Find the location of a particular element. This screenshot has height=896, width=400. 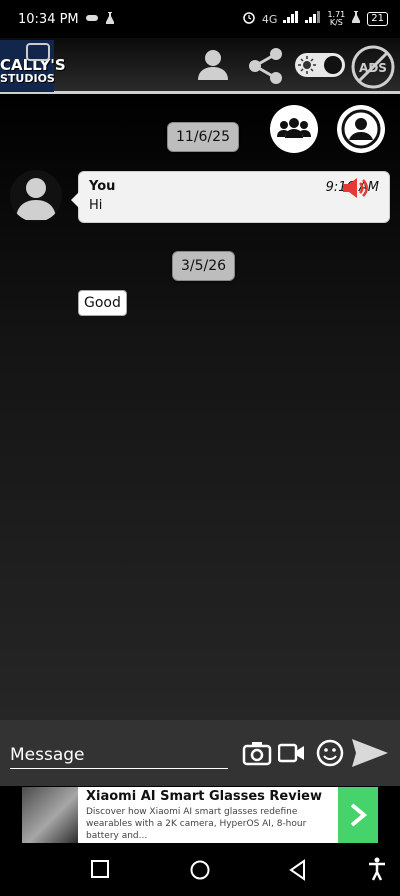

alarm-icon is located at coordinates (249, 19).